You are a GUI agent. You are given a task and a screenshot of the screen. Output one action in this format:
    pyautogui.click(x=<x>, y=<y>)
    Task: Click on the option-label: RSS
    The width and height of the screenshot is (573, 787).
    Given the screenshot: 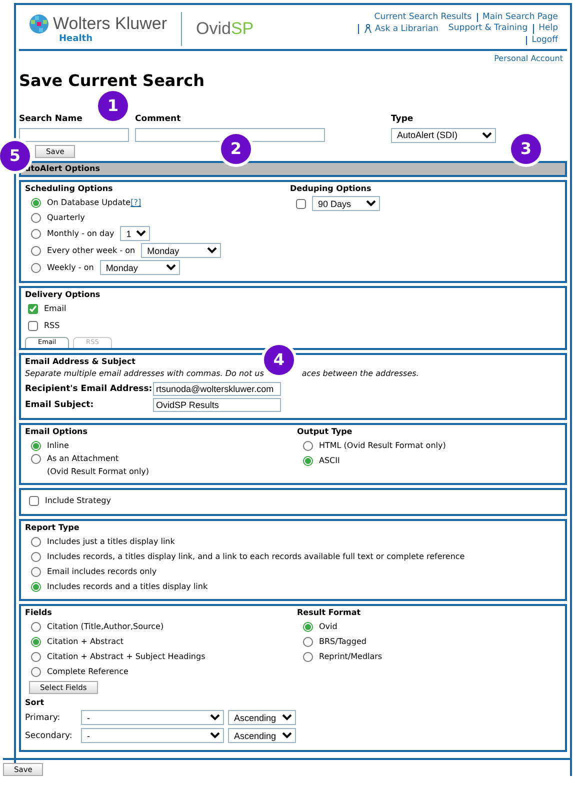 What is the action you would take?
    pyautogui.click(x=52, y=326)
    